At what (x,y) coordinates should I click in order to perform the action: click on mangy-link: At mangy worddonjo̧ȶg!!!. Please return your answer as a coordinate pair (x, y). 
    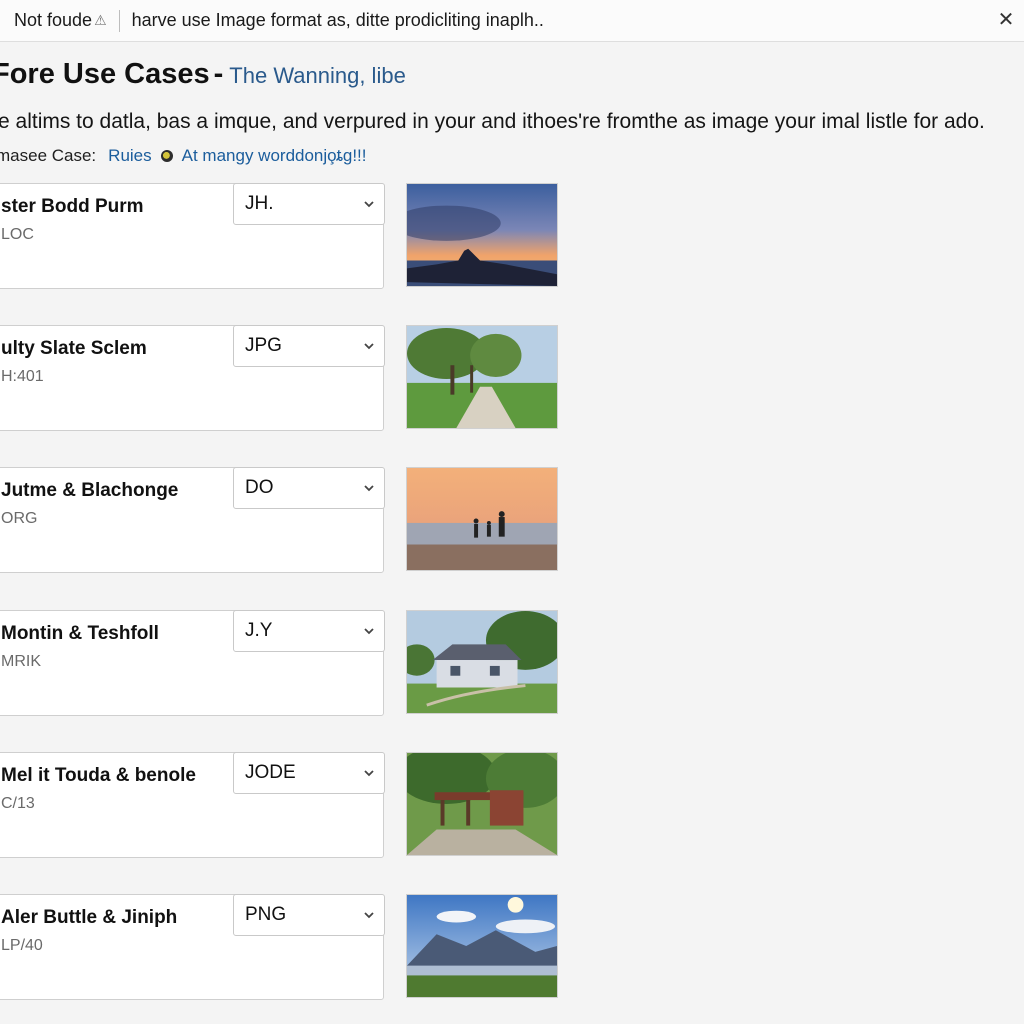
    Looking at the image, I should click on (274, 156).